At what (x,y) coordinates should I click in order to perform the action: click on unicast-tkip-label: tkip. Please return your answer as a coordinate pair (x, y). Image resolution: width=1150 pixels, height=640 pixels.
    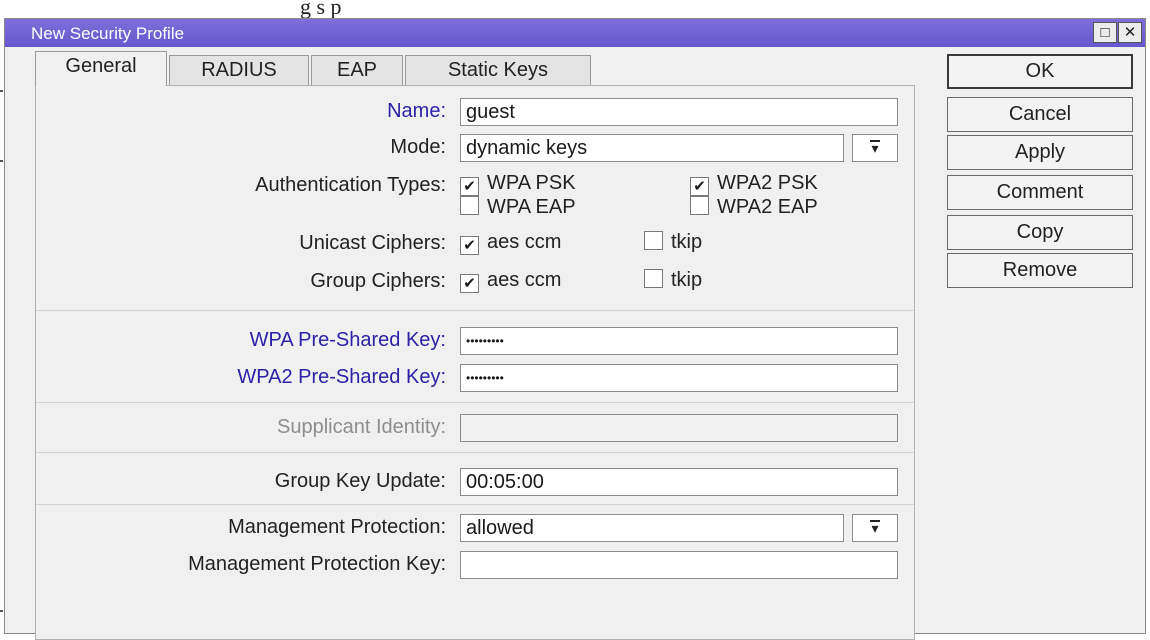
    Looking at the image, I should click on (687, 242).